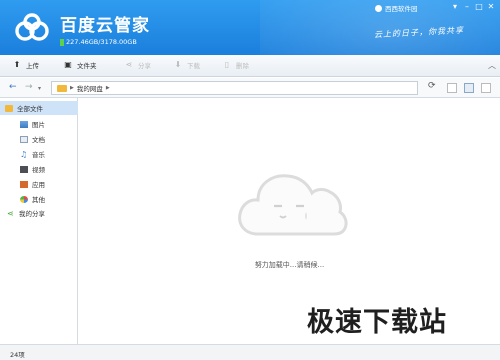 This screenshot has height=360, width=500. I want to click on image-icon, so click(24, 124).